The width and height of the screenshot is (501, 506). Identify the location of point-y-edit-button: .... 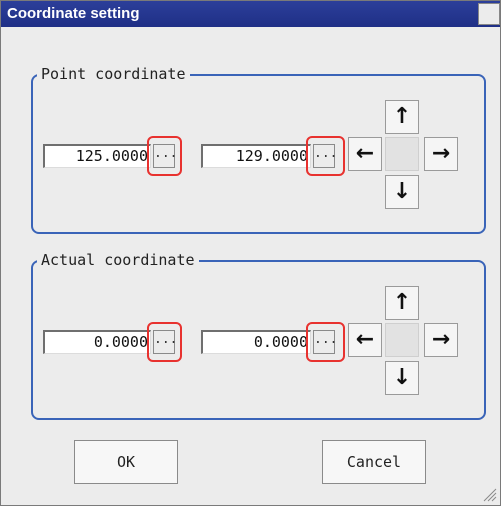
(325, 156).